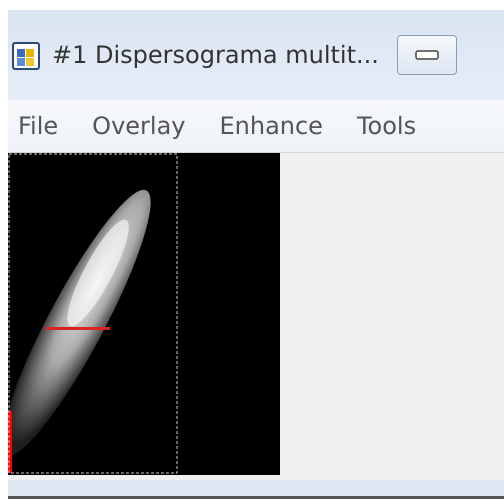  Describe the element at coordinates (386, 126) in the screenshot. I see `menu-item: Tools` at that location.